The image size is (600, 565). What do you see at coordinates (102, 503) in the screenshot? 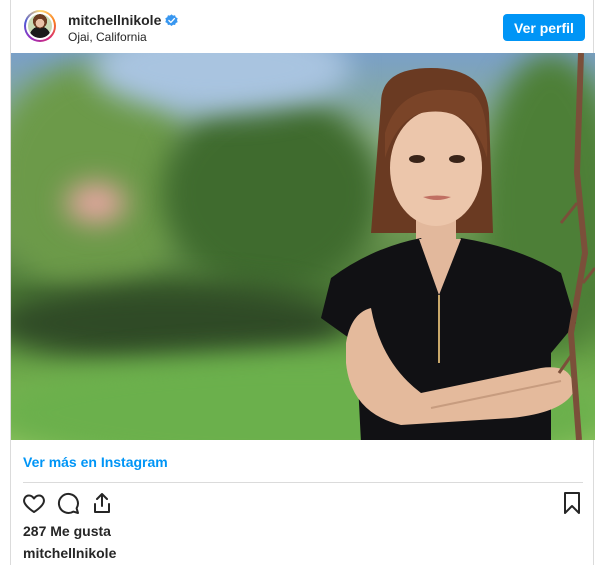
I see `share-icon` at bounding box center [102, 503].